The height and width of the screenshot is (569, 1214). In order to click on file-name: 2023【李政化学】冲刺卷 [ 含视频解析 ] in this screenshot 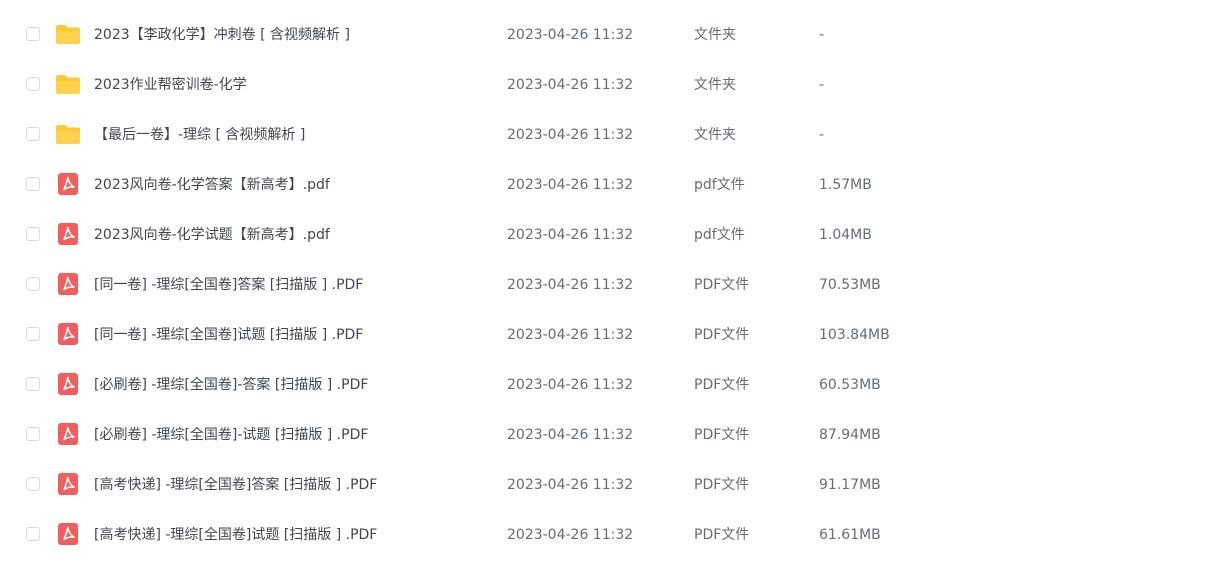, I will do `click(222, 35)`.